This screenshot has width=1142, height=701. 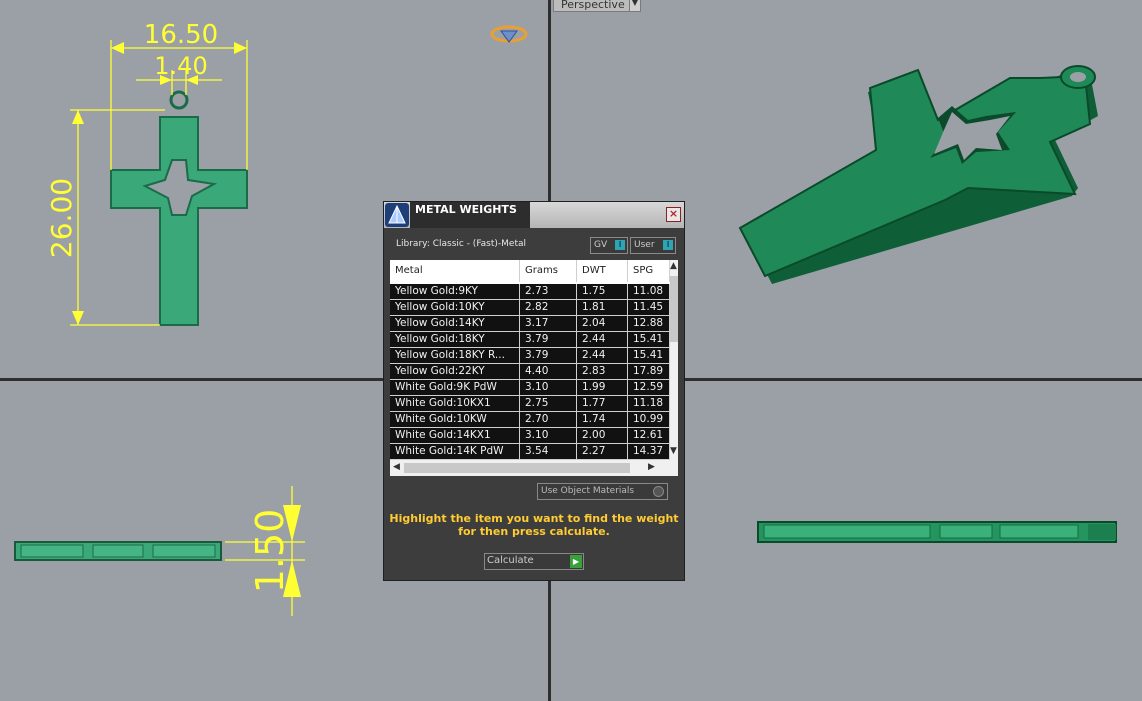 I want to click on instruction-line-2: for then press calculate., so click(x=534, y=531).